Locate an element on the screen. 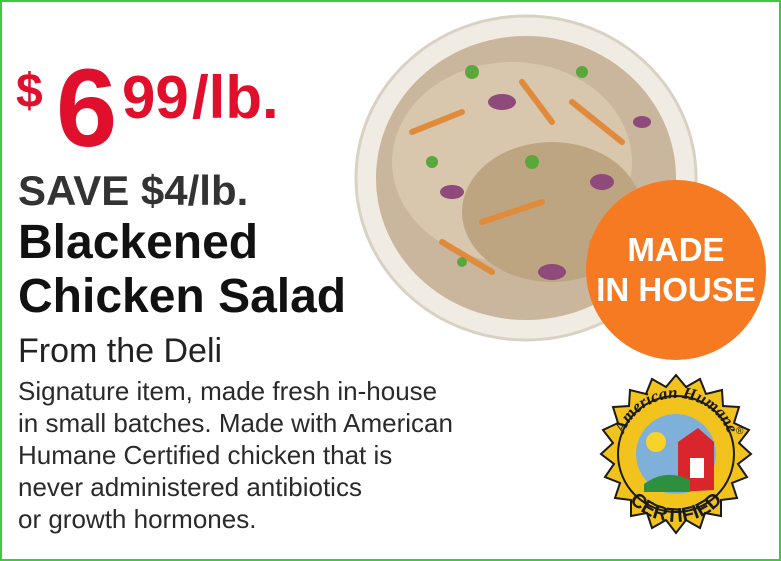 The height and width of the screenshot is (561, 781). price-cents: 99 is located at coordinates (155, 97).